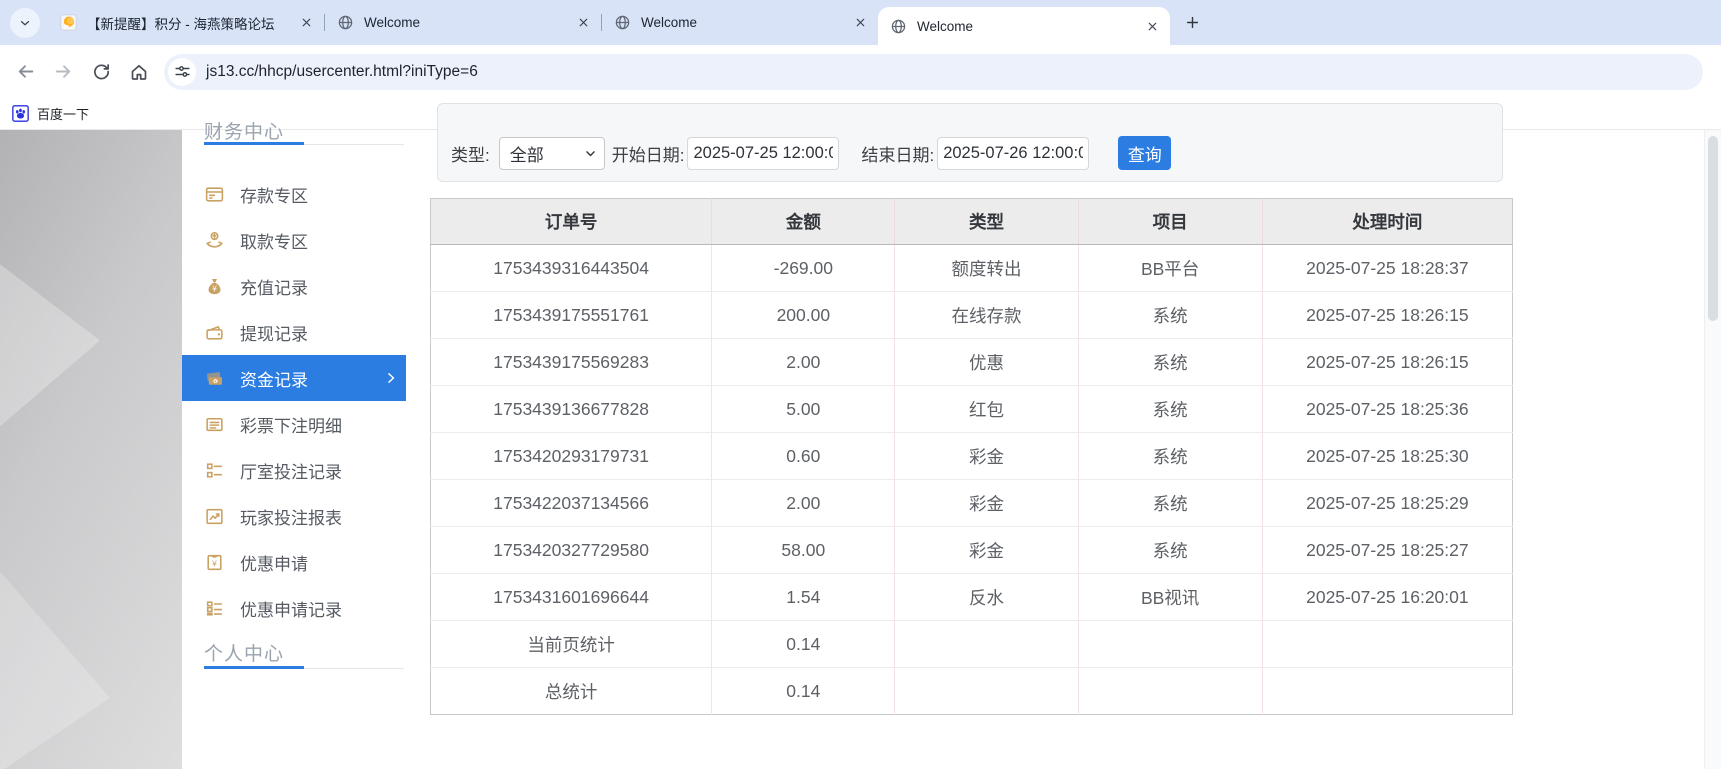  I want to click on sidebar-item-label: 彩票下注明细, so click(291, 426).